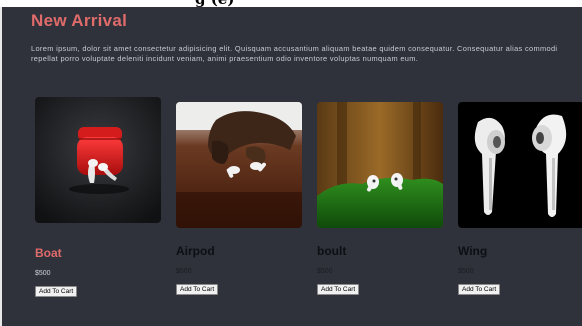  Describe the element at coordinates (332, 251) in the screenshot. I see `product-name: boult` at that location.